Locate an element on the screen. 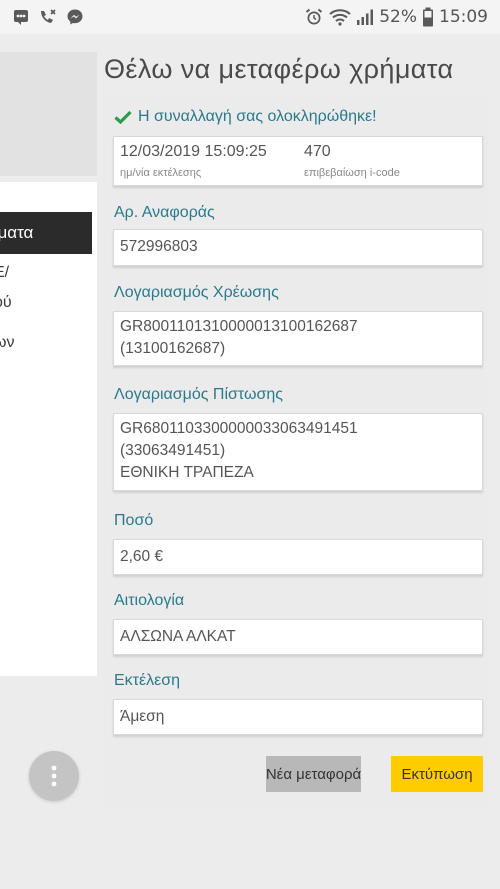  debit-account-label: Λογαριασμός Χρέωσης is located at coordinates (196, 292).